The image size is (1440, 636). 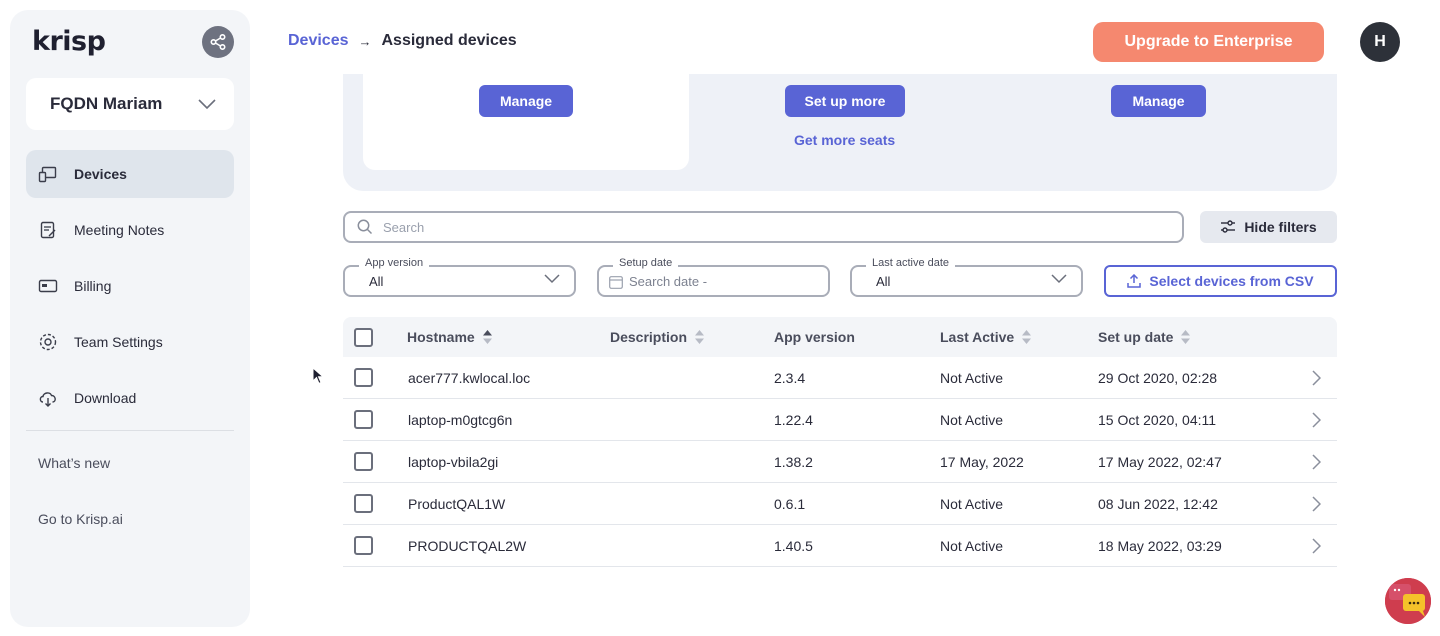 What do you see at coordinates (453, 462) in the screenshot?
I see `hostname-cell: laptop-vbila2gi` at bounding box center [453, 462].